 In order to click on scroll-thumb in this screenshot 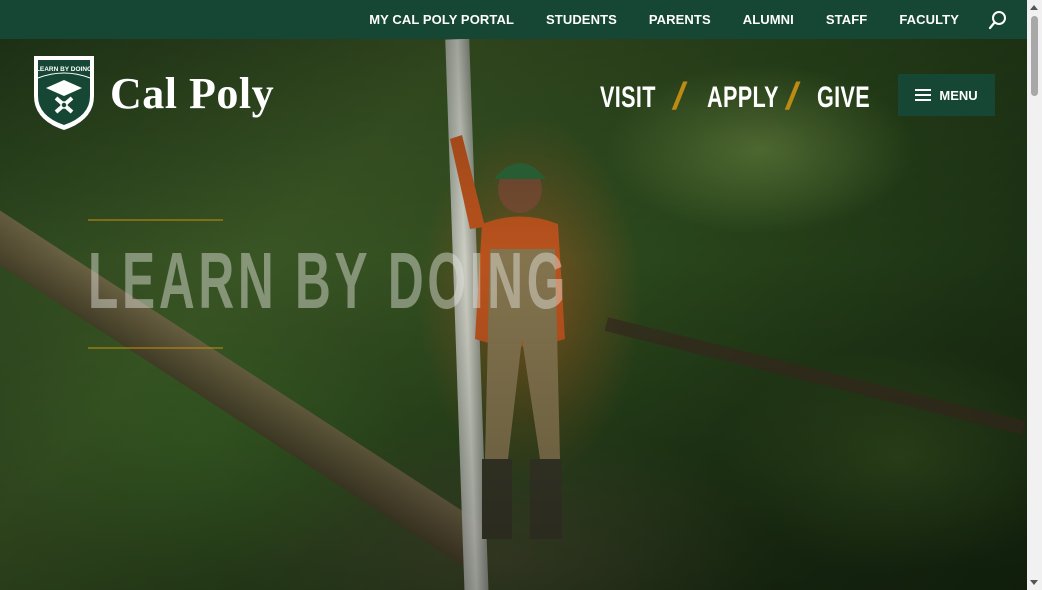, I will do `click(1034, 56)`.